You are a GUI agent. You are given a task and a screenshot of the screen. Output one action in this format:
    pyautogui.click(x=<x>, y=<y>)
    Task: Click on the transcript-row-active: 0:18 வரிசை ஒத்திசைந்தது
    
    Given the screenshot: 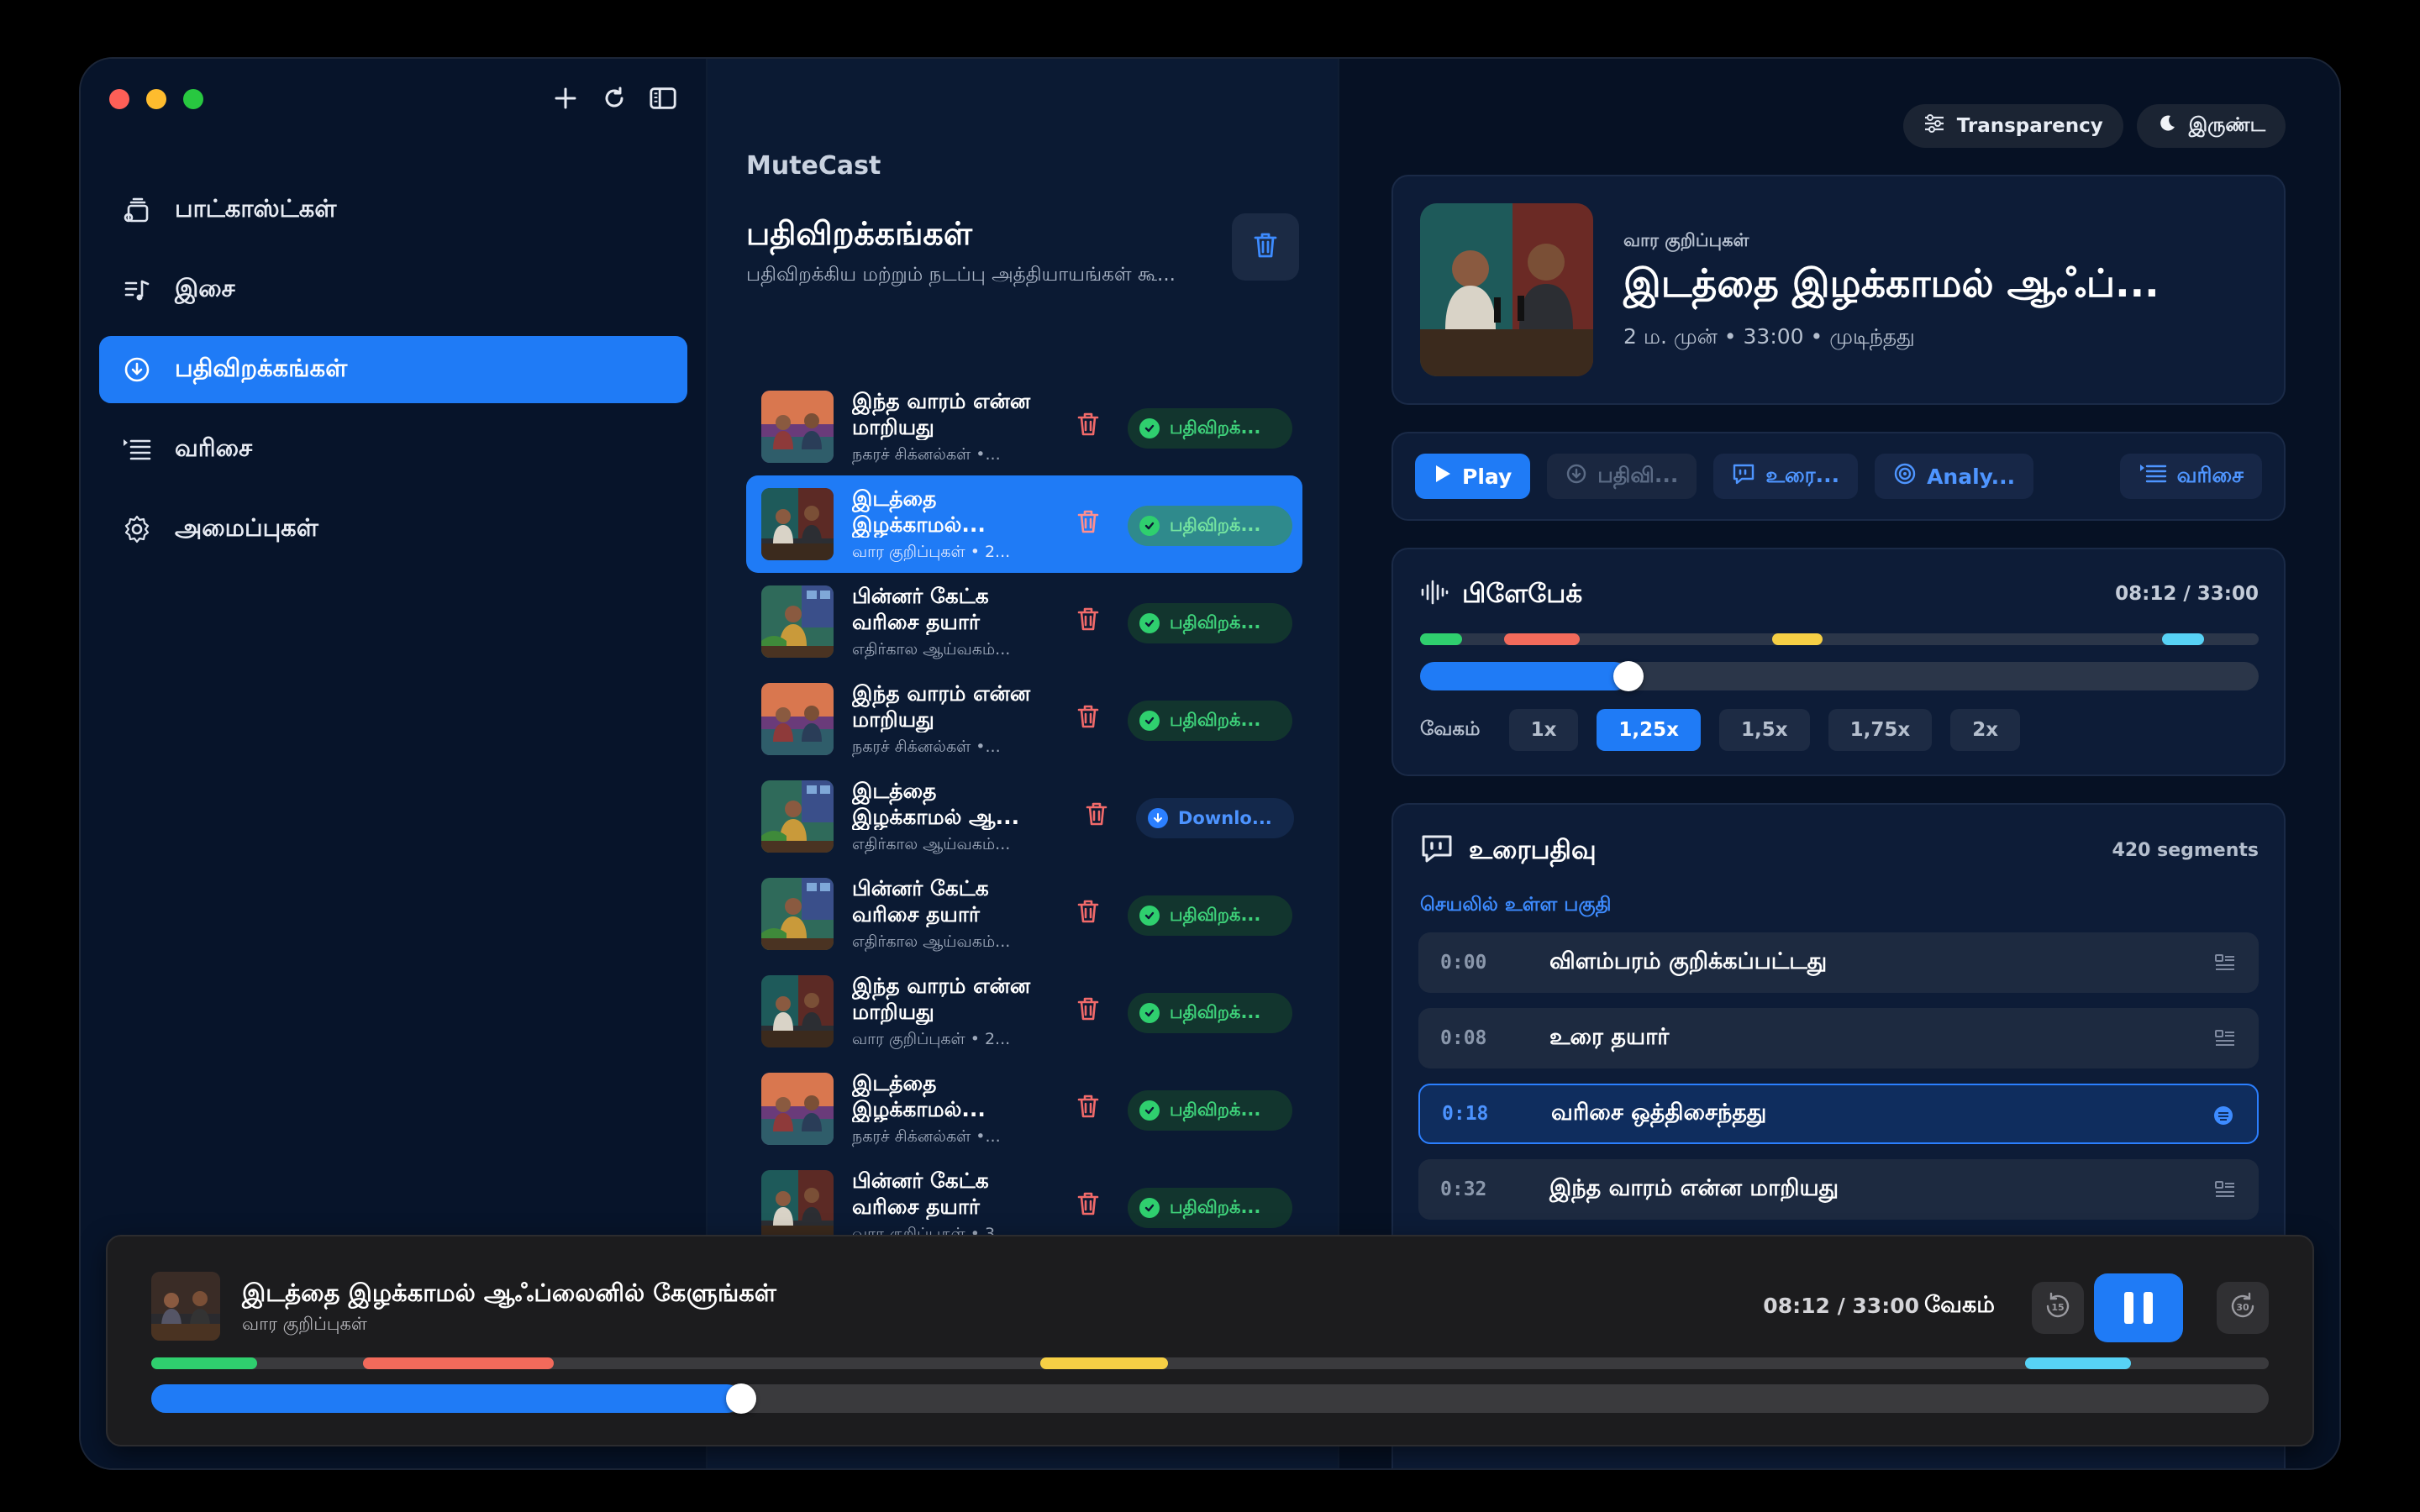 What is the action you would take?
    pyautogui.click(x=1839, y=1114)
    